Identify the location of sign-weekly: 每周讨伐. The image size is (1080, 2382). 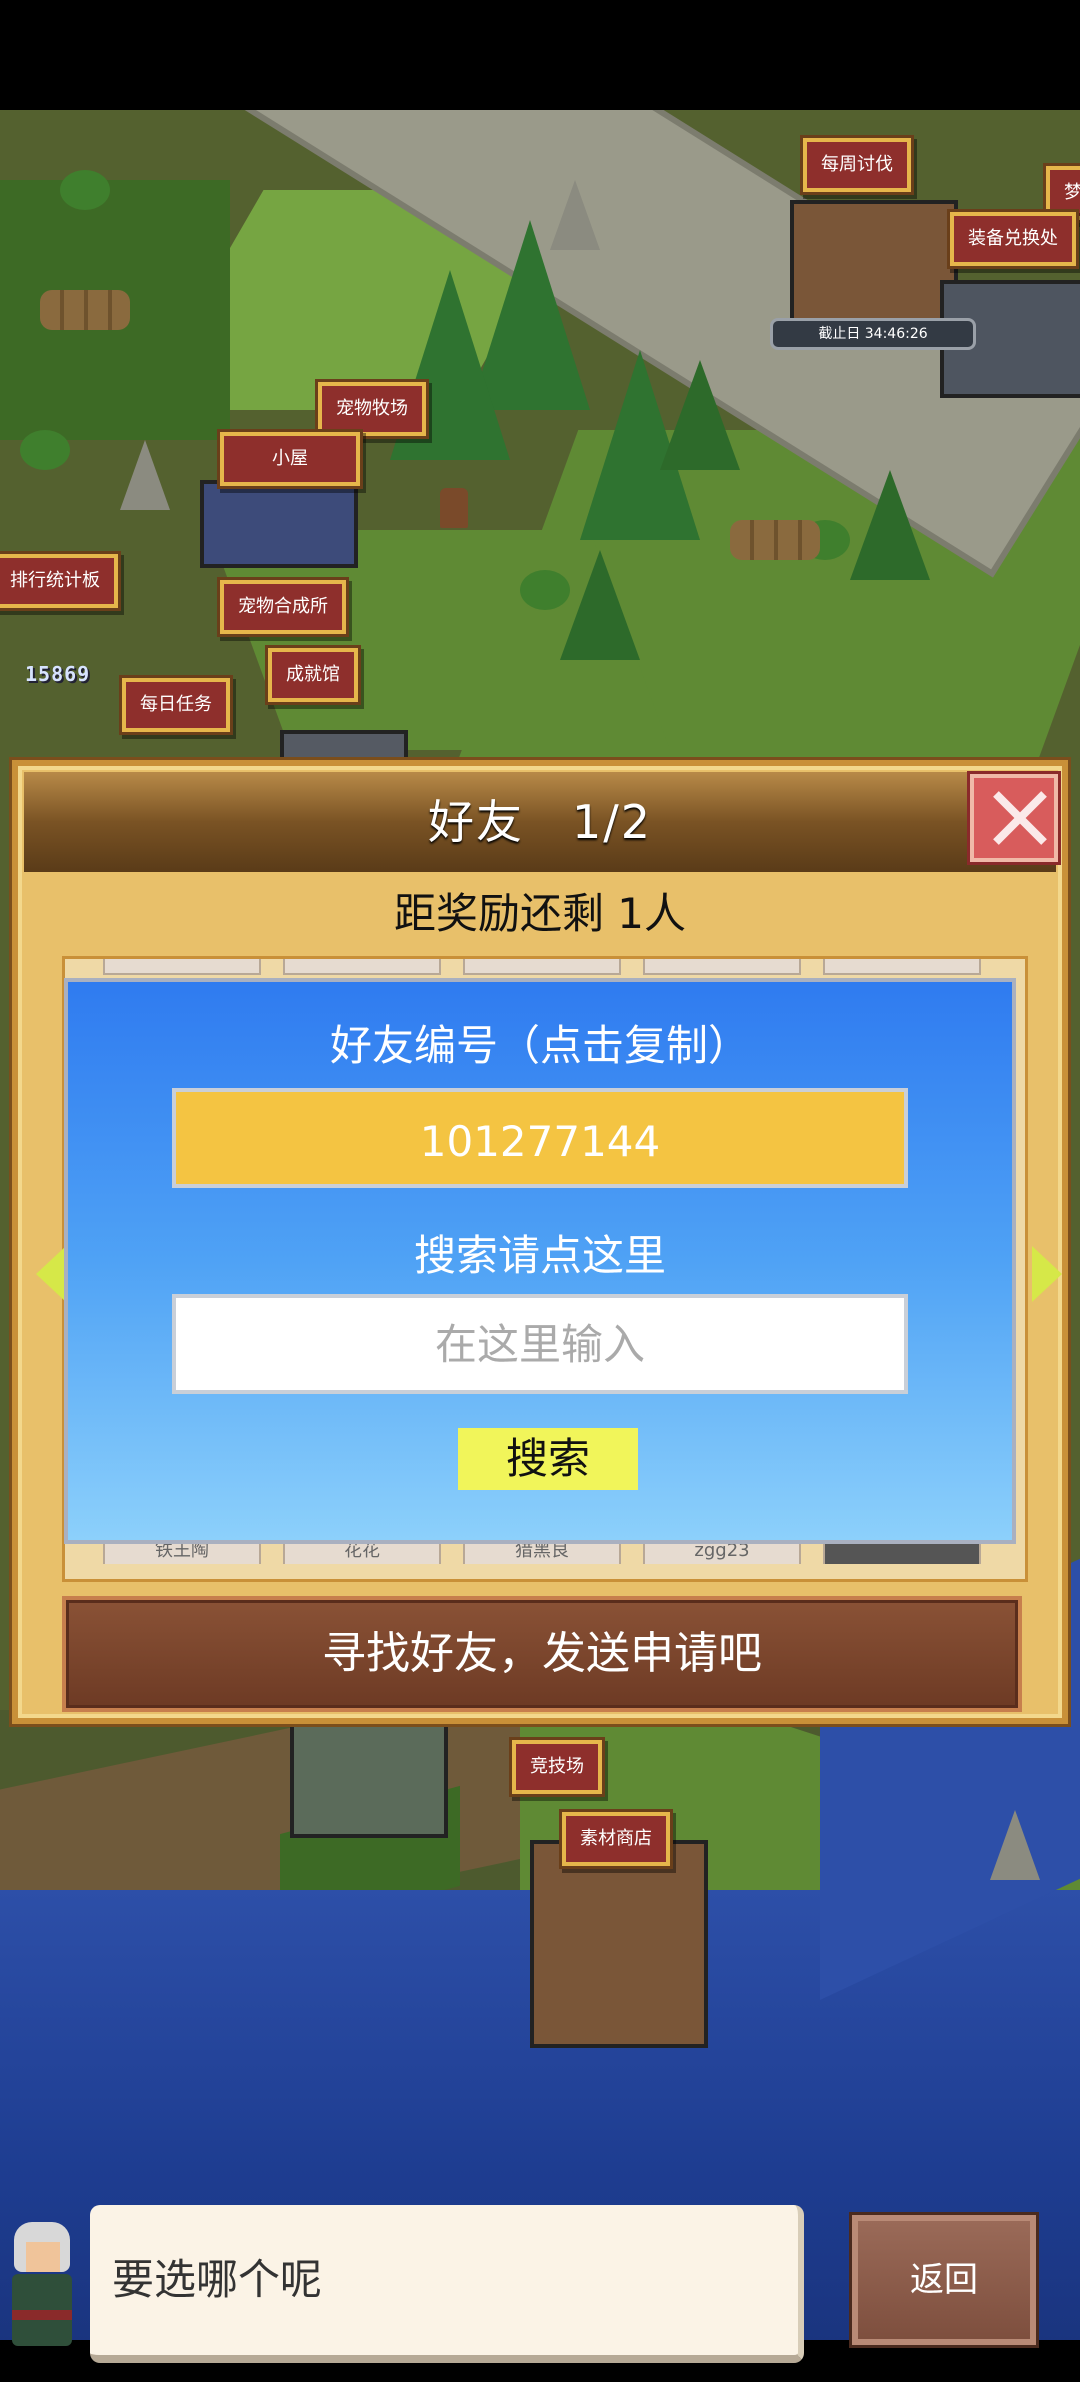
(857, 165).